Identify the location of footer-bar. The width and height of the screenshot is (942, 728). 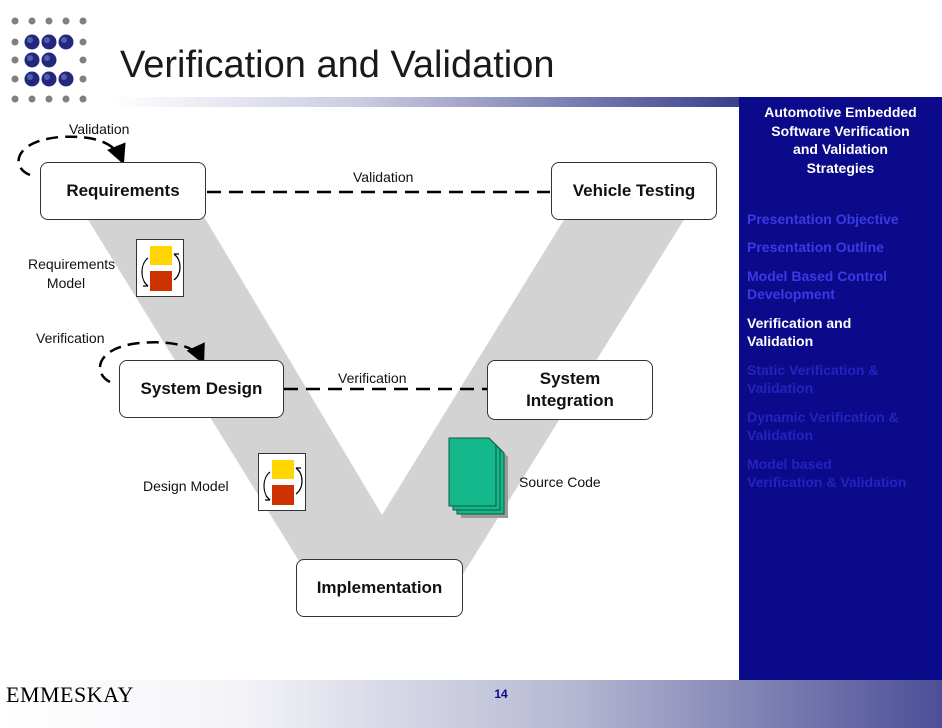
(471, 704).